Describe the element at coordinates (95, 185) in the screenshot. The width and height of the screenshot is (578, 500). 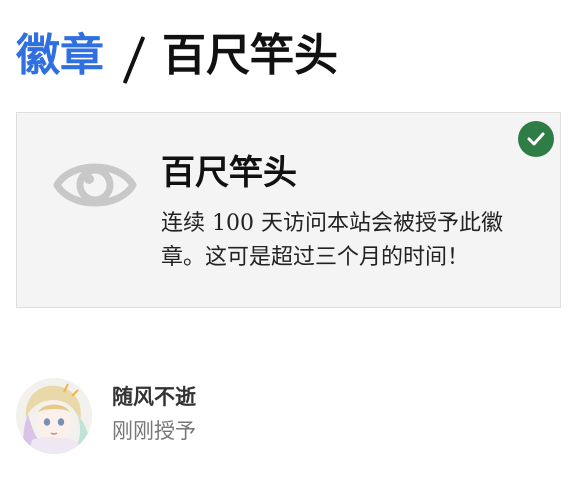
I see `eye-icon` at that location.